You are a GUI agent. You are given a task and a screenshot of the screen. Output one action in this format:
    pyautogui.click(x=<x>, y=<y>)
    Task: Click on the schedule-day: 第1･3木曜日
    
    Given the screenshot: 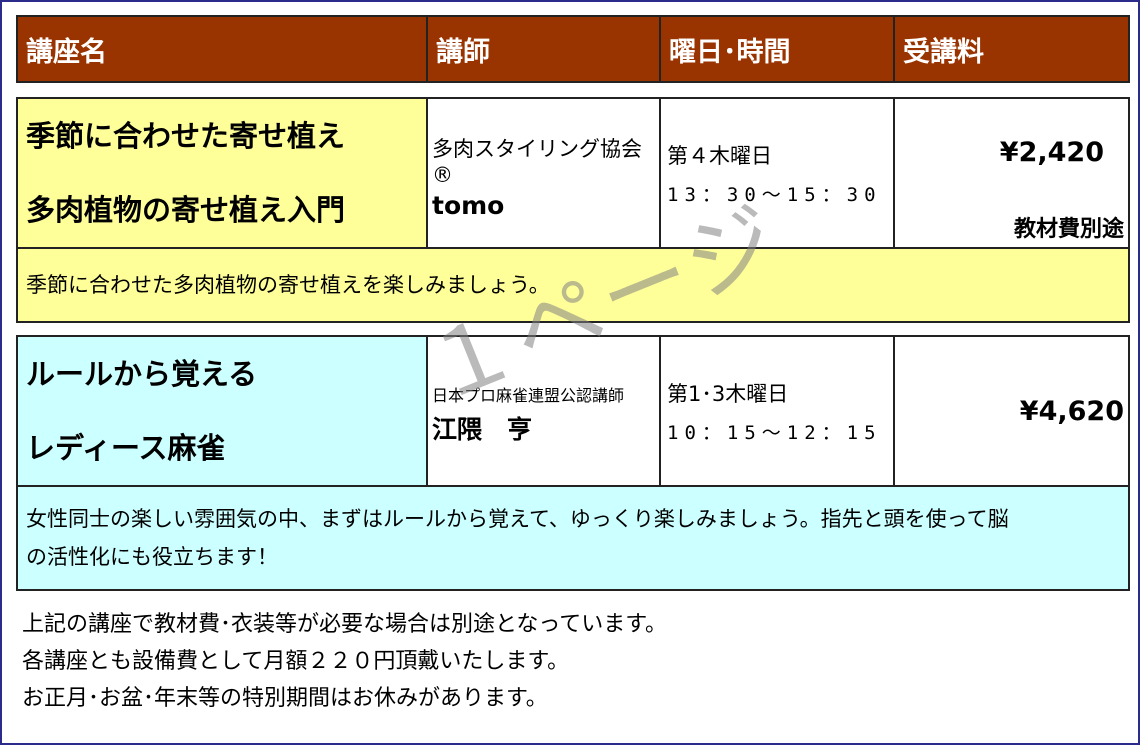 What is the action you would take?
    pyautogui.click(x=728, y=393)
    